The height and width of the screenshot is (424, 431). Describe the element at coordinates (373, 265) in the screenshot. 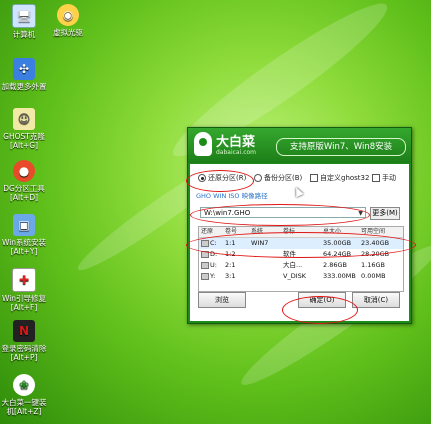

I see `row-free: 1.16GB` at that location.